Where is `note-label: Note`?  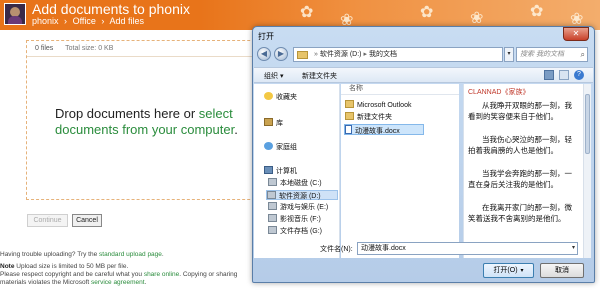
note-label: Note is located at coordinates (7, 266).